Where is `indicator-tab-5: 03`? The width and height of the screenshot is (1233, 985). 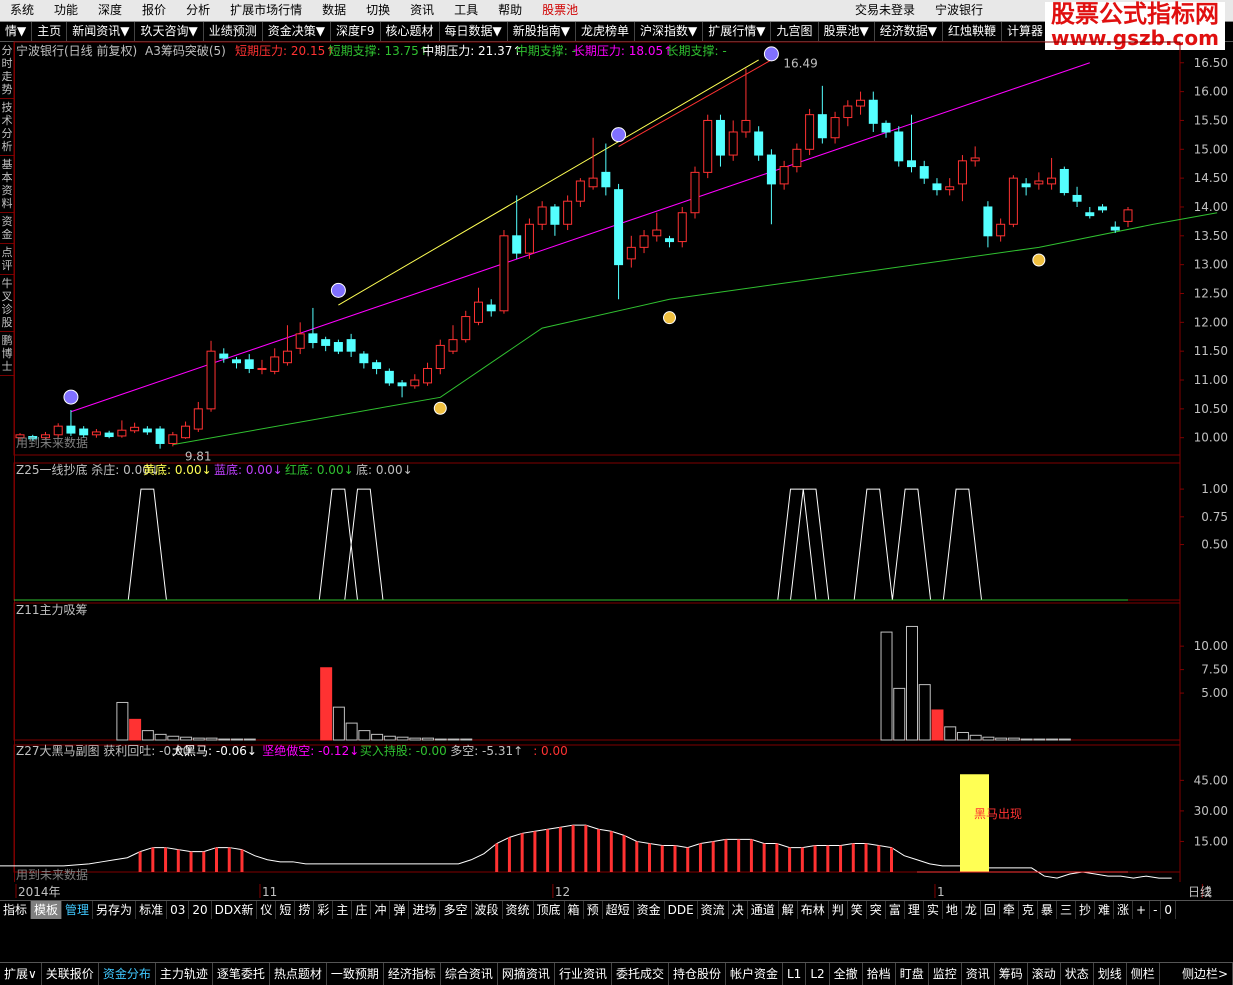
indicator-tab-5: 03 is located at coordinates (178, 910).